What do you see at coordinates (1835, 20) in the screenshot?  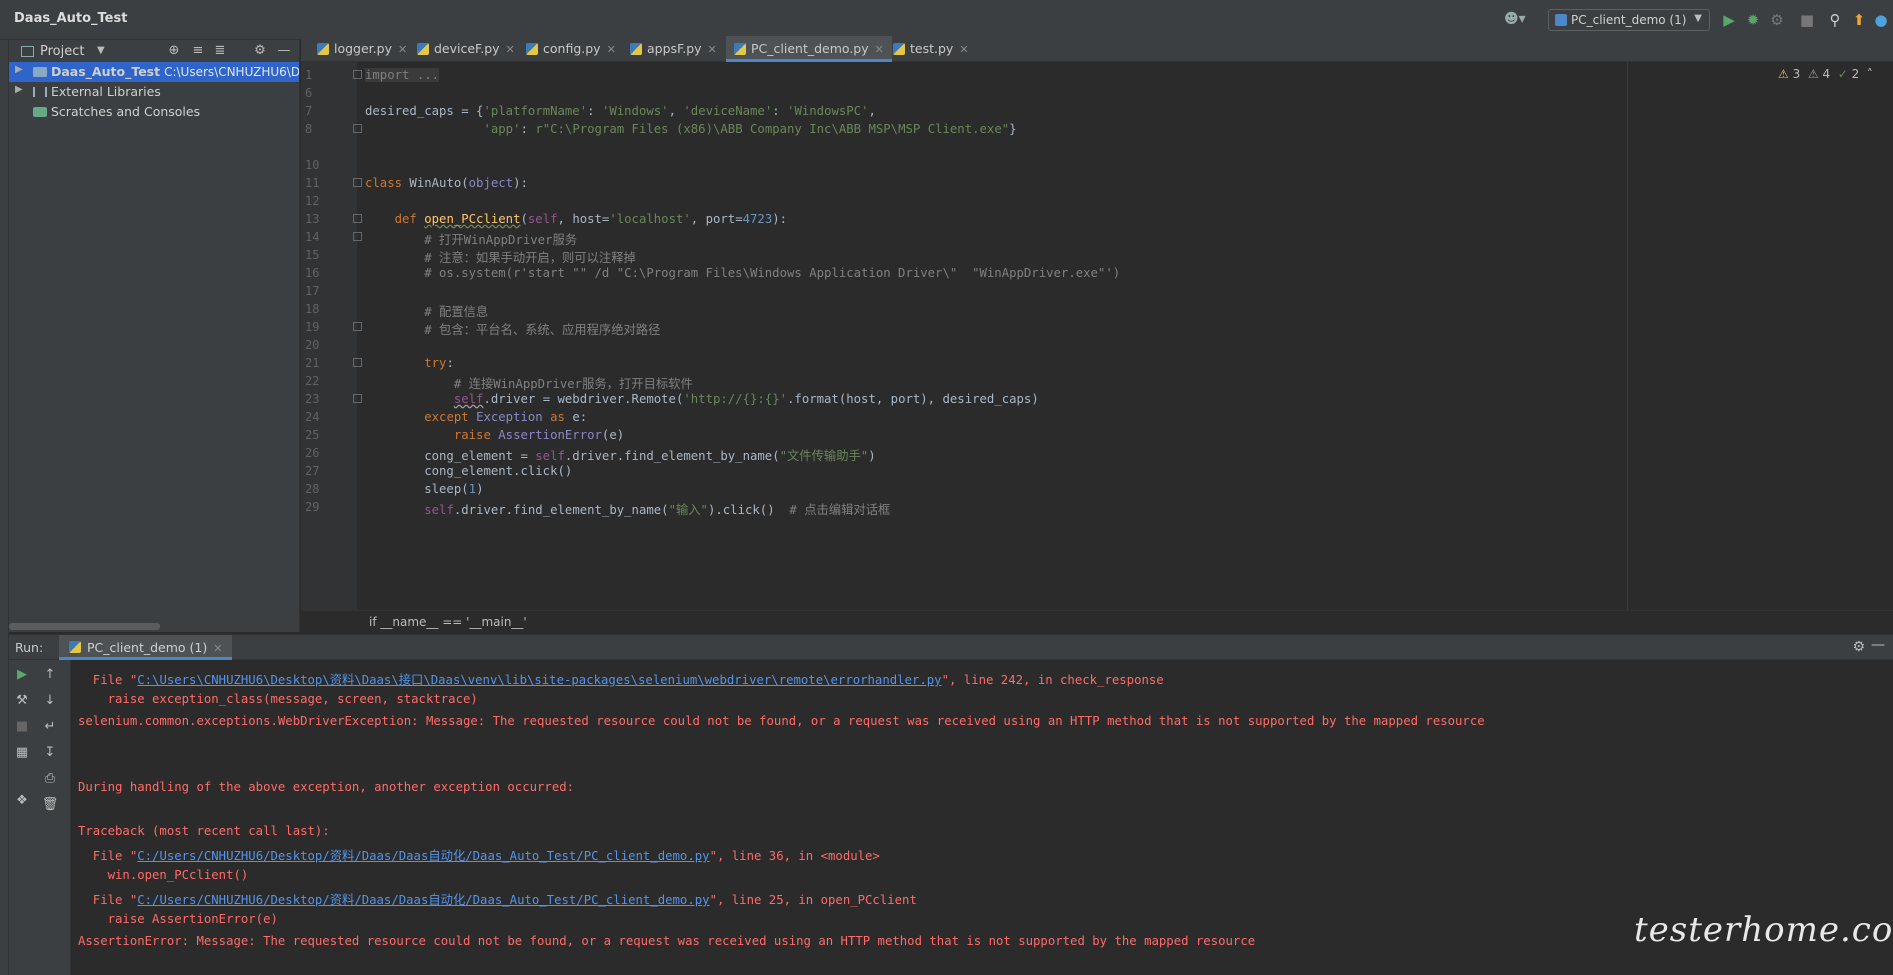 I see `search-icon: ⚲` at bounding box center [1835, 20].